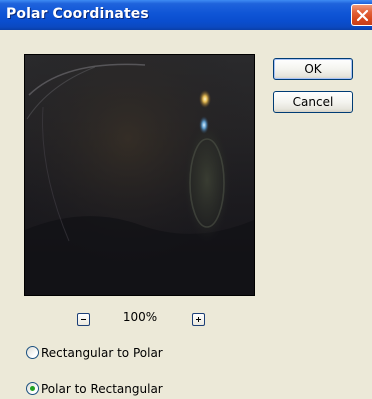 Image resolution: width=372 pixels, height=399 pixels. I want to click on zoom-out-button, so click(83, 319).